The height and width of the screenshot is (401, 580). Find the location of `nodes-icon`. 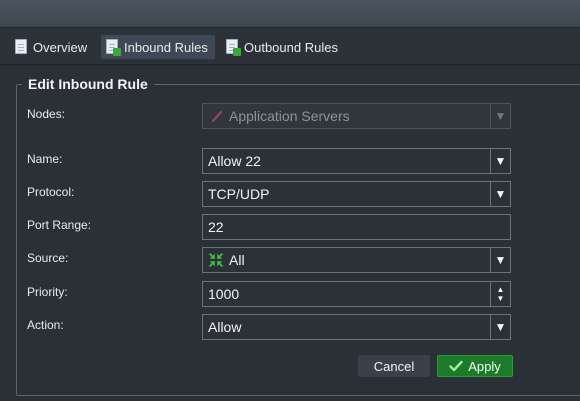

nodes-icon is located at coordinates (216, 260).